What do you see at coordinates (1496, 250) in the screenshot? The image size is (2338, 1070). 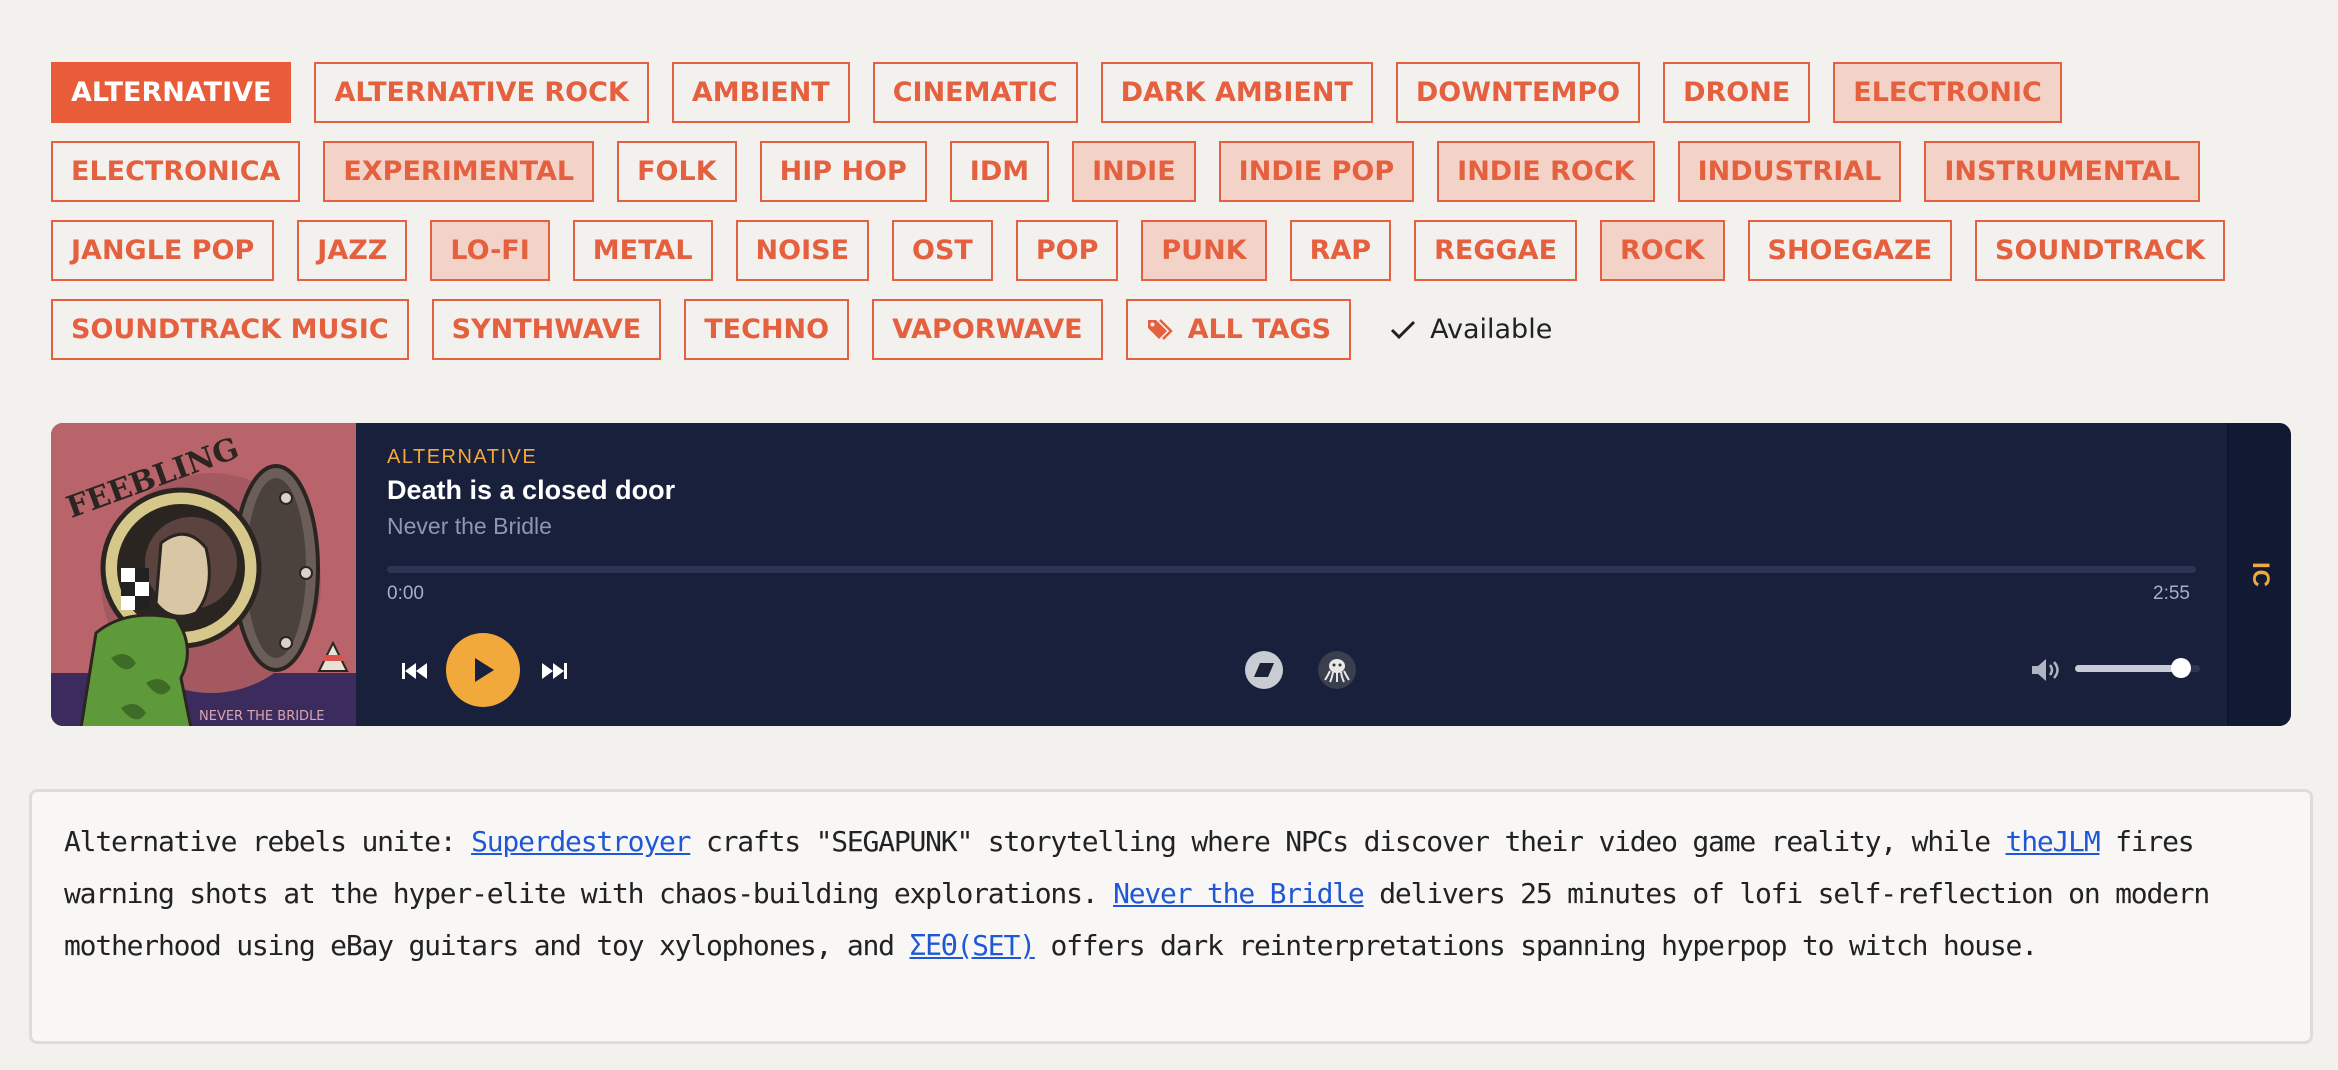 I see `tag-reggae: REGGAE` at bounding box center [1496, 250].